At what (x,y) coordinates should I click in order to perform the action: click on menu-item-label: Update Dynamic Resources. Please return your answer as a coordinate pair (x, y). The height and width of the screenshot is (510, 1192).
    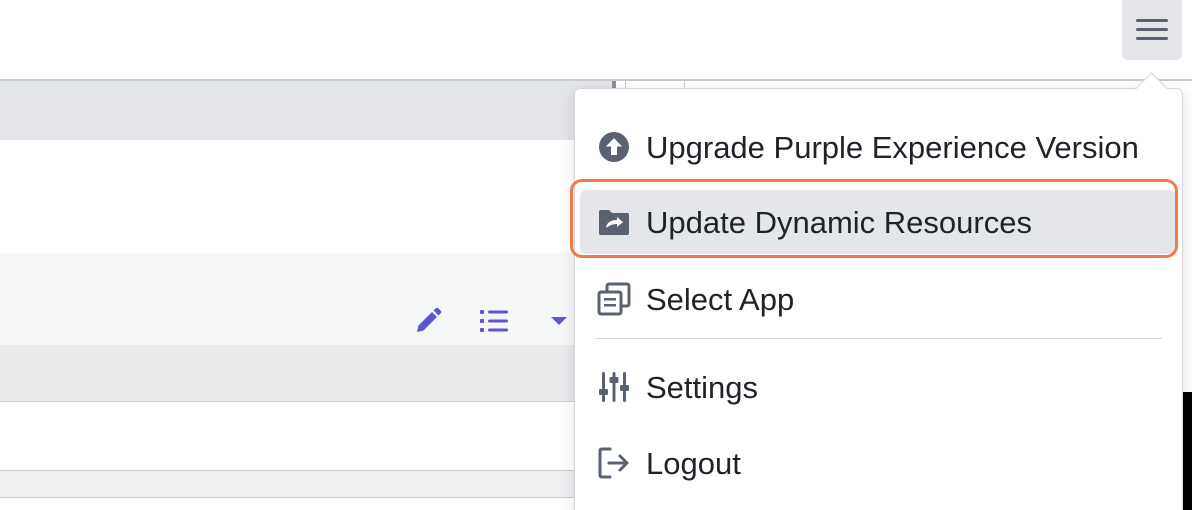
    Looking at the image, I should click on (839, 222).